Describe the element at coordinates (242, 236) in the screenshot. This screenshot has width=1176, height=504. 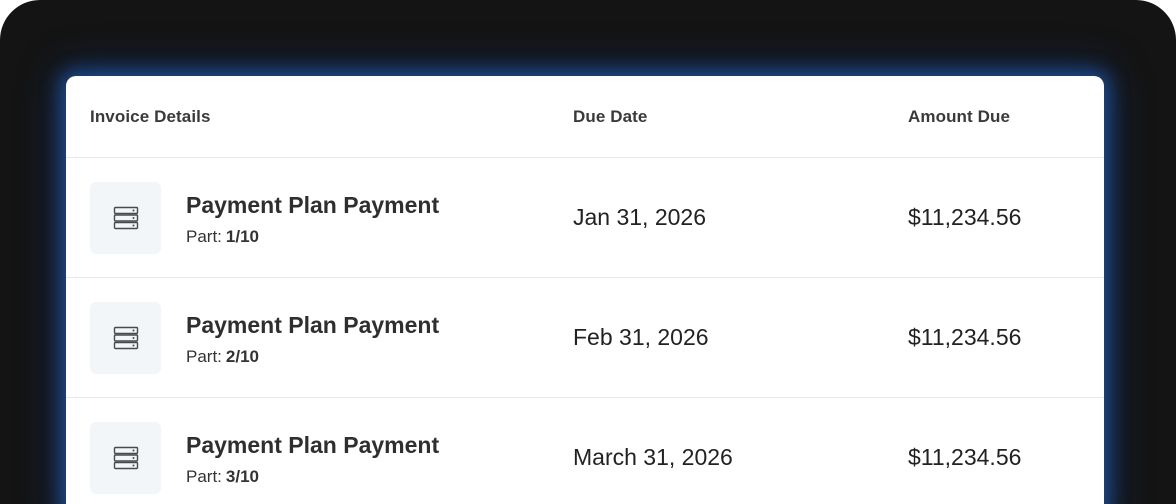
I see `part-value: 1/10` at that location.